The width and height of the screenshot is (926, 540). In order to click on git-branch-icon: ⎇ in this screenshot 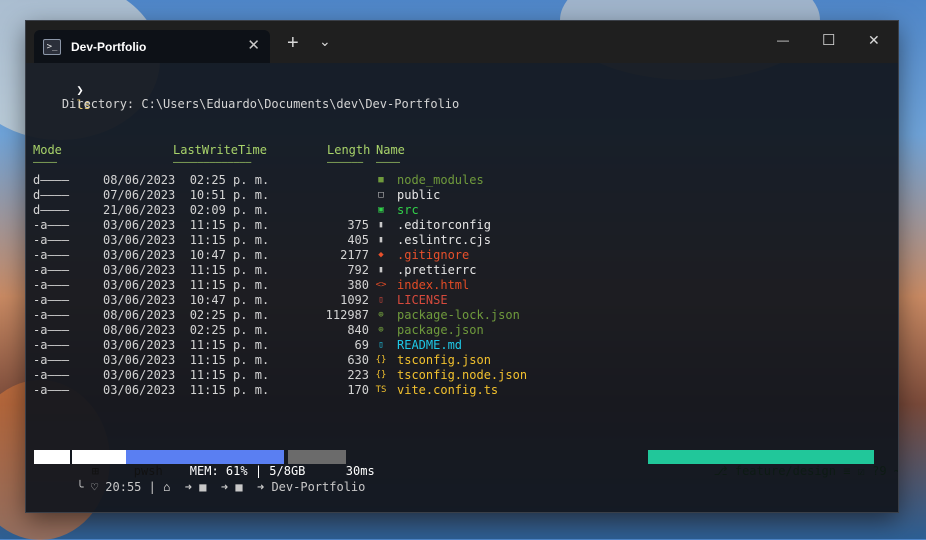, I will do `click(724, 471)`.